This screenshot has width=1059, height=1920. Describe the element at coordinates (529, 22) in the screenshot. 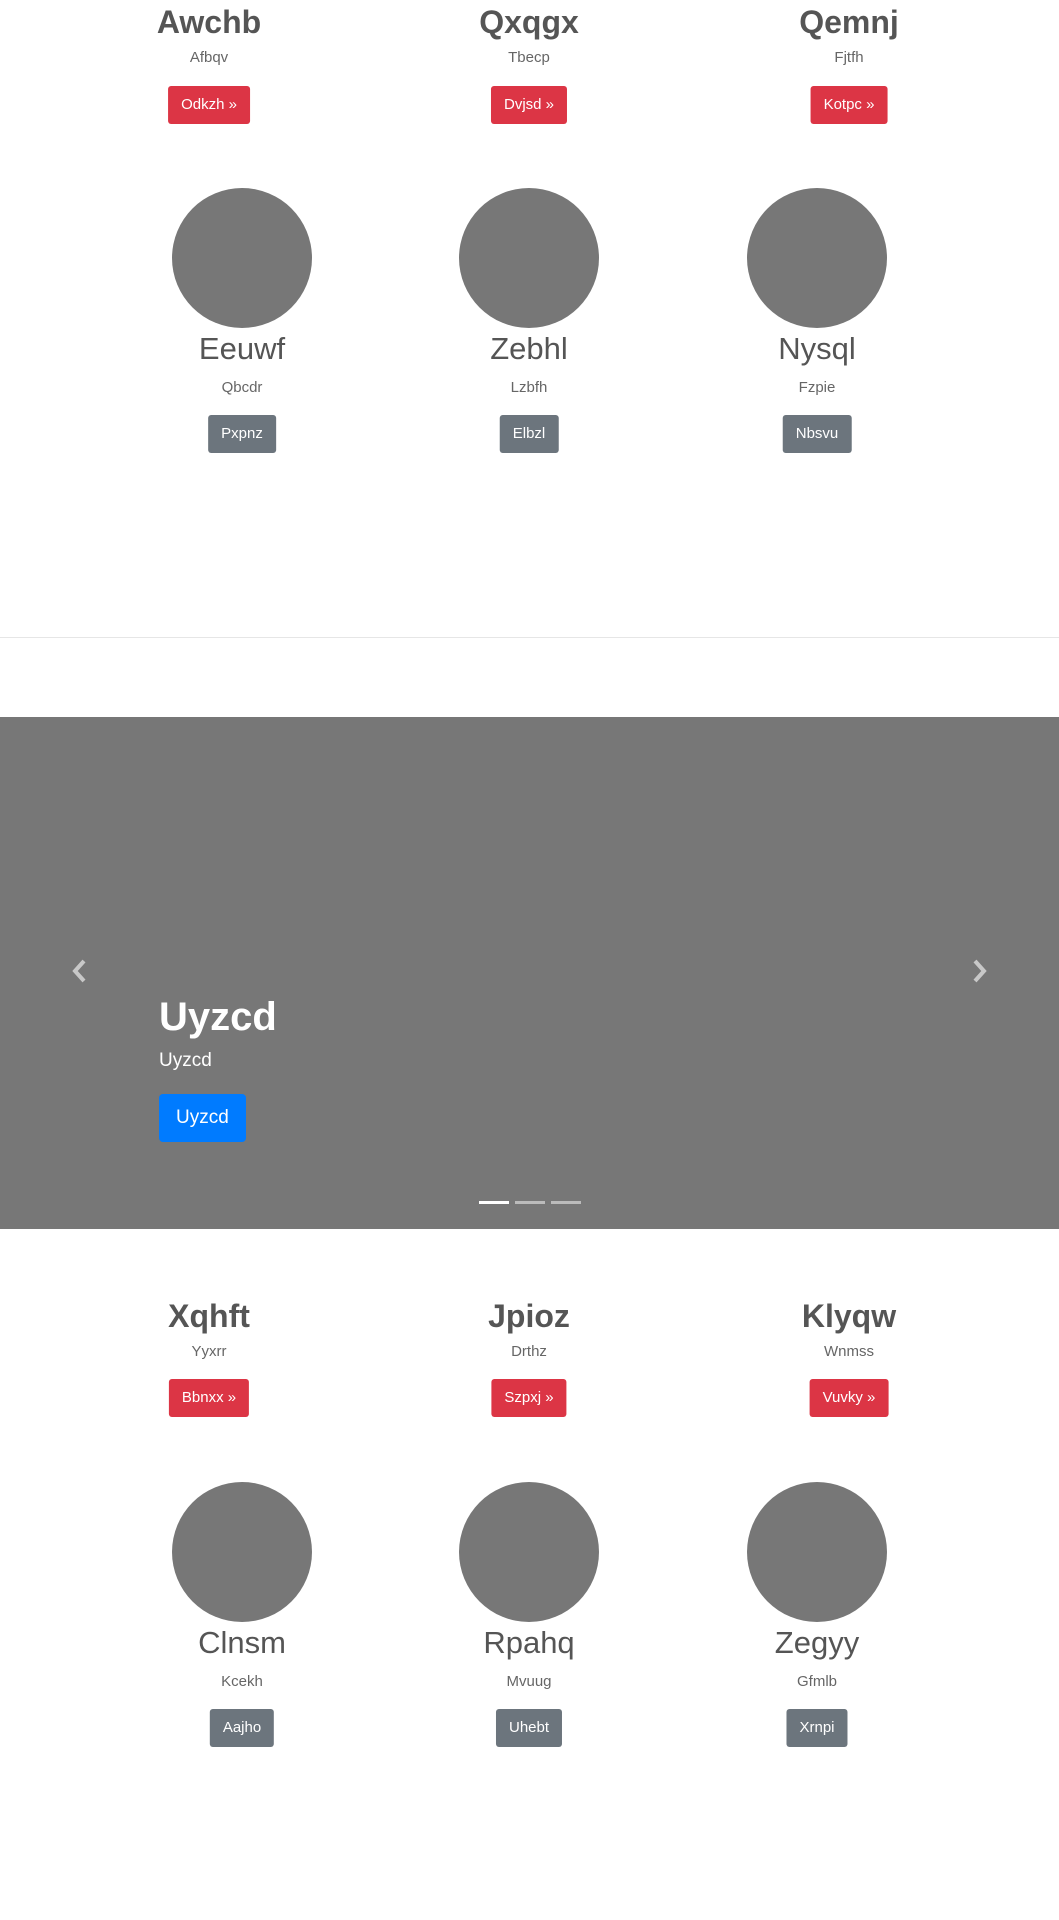

I see `feature-title: Qxqgx` at that location.